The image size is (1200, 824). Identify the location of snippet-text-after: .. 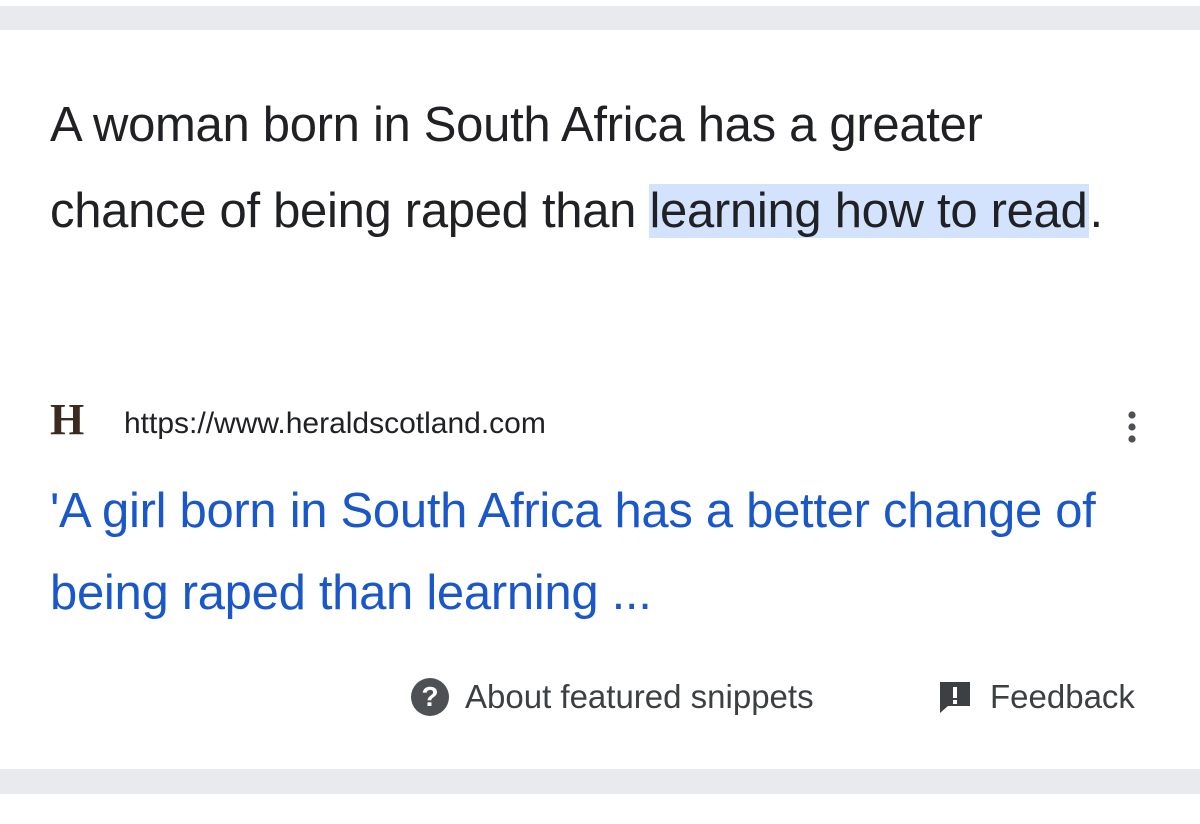
(1096, 211).